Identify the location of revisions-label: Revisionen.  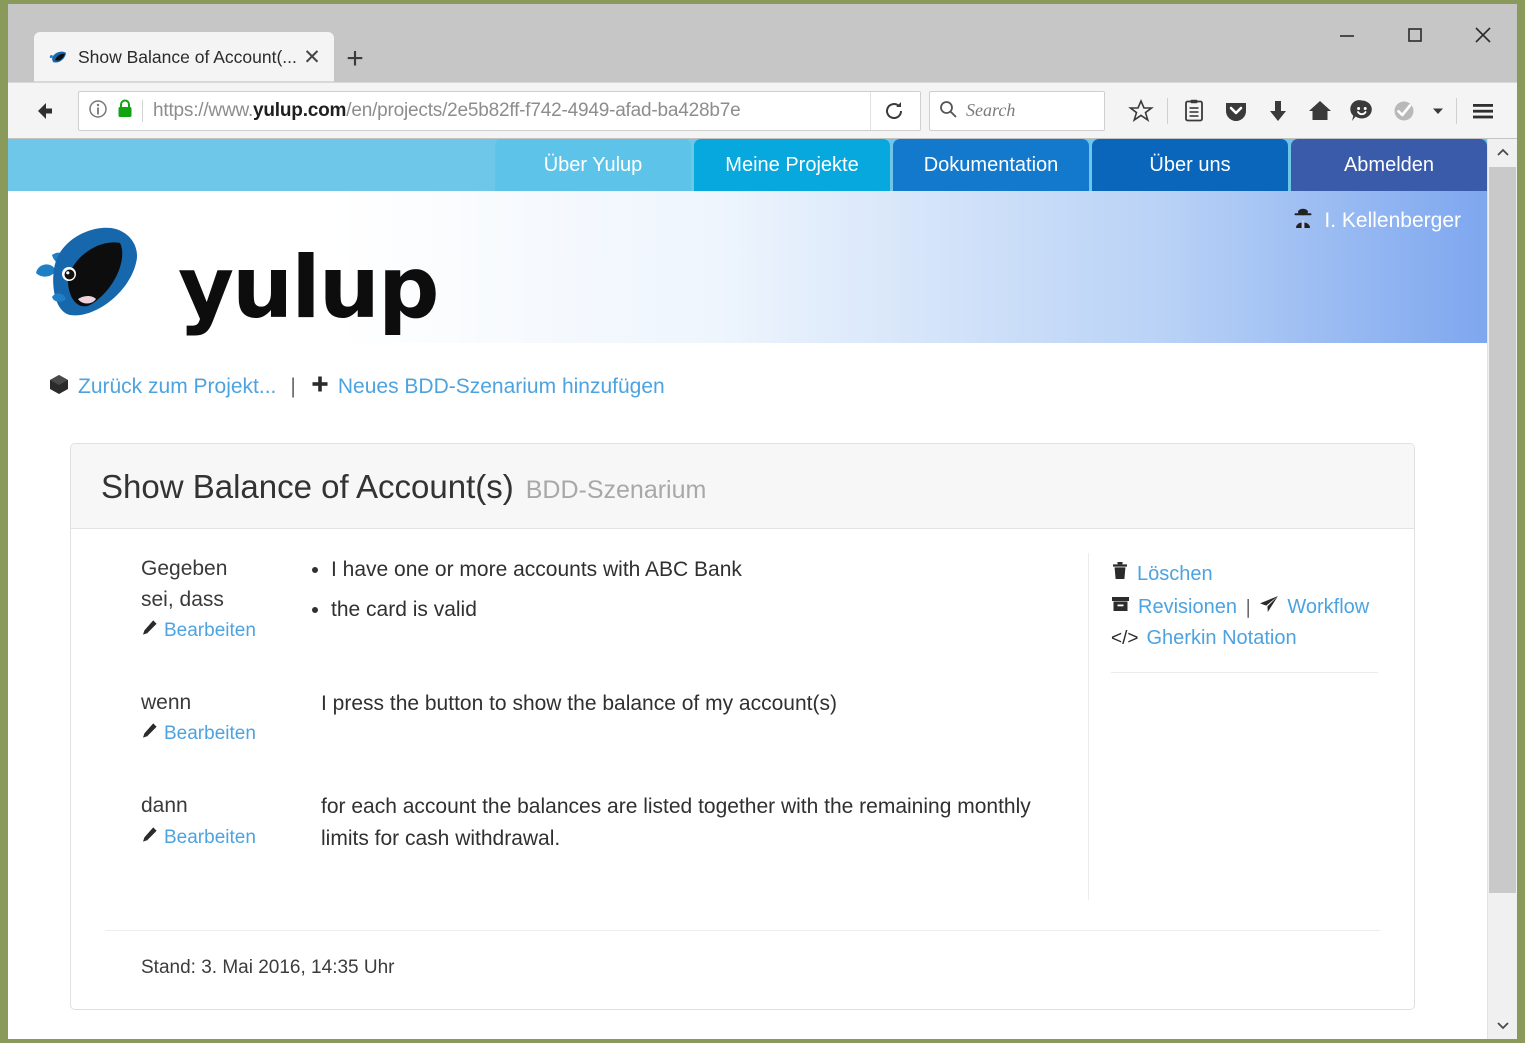
(1187, 606).